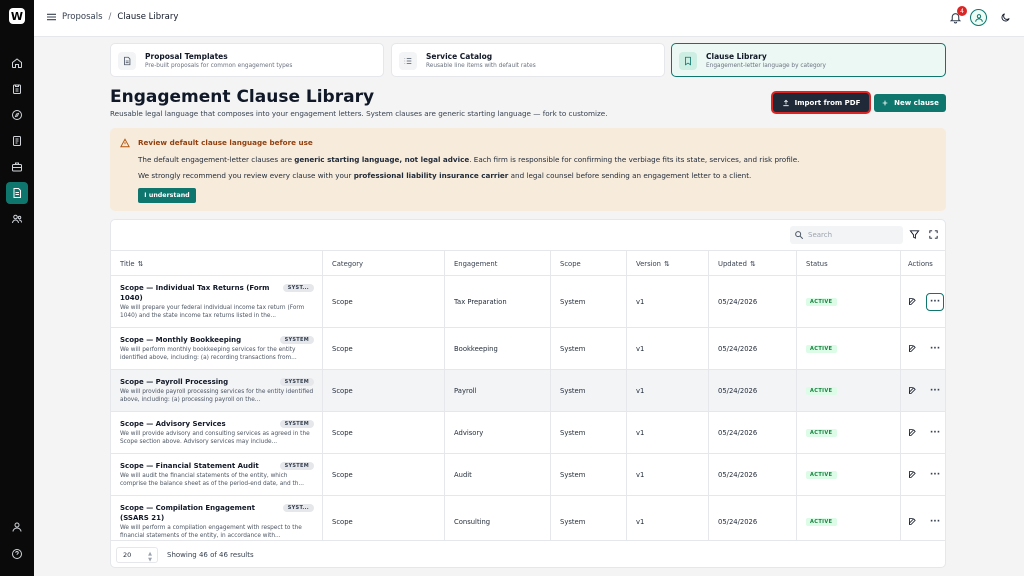  Describe the element at coordinates (17, 554) in the screenshot. I see `help-icon` at that location.